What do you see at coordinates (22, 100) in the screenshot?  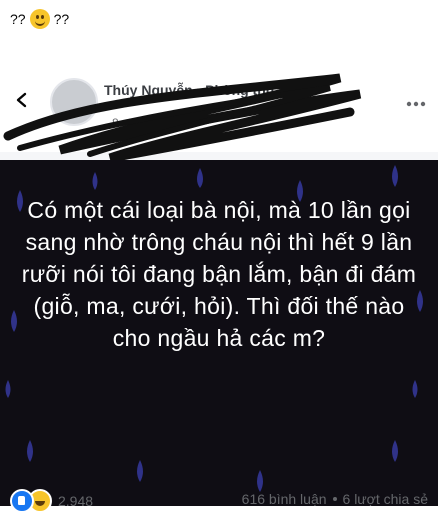 I see `back-arrow-icon` at bounding box center [22, 100].